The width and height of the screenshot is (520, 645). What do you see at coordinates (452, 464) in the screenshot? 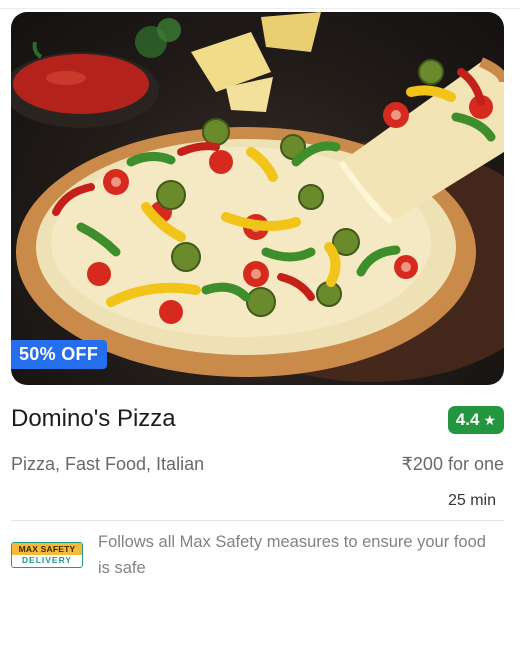
I see `price-for-one: ₹200 for one` at bounding box center [452, 464].